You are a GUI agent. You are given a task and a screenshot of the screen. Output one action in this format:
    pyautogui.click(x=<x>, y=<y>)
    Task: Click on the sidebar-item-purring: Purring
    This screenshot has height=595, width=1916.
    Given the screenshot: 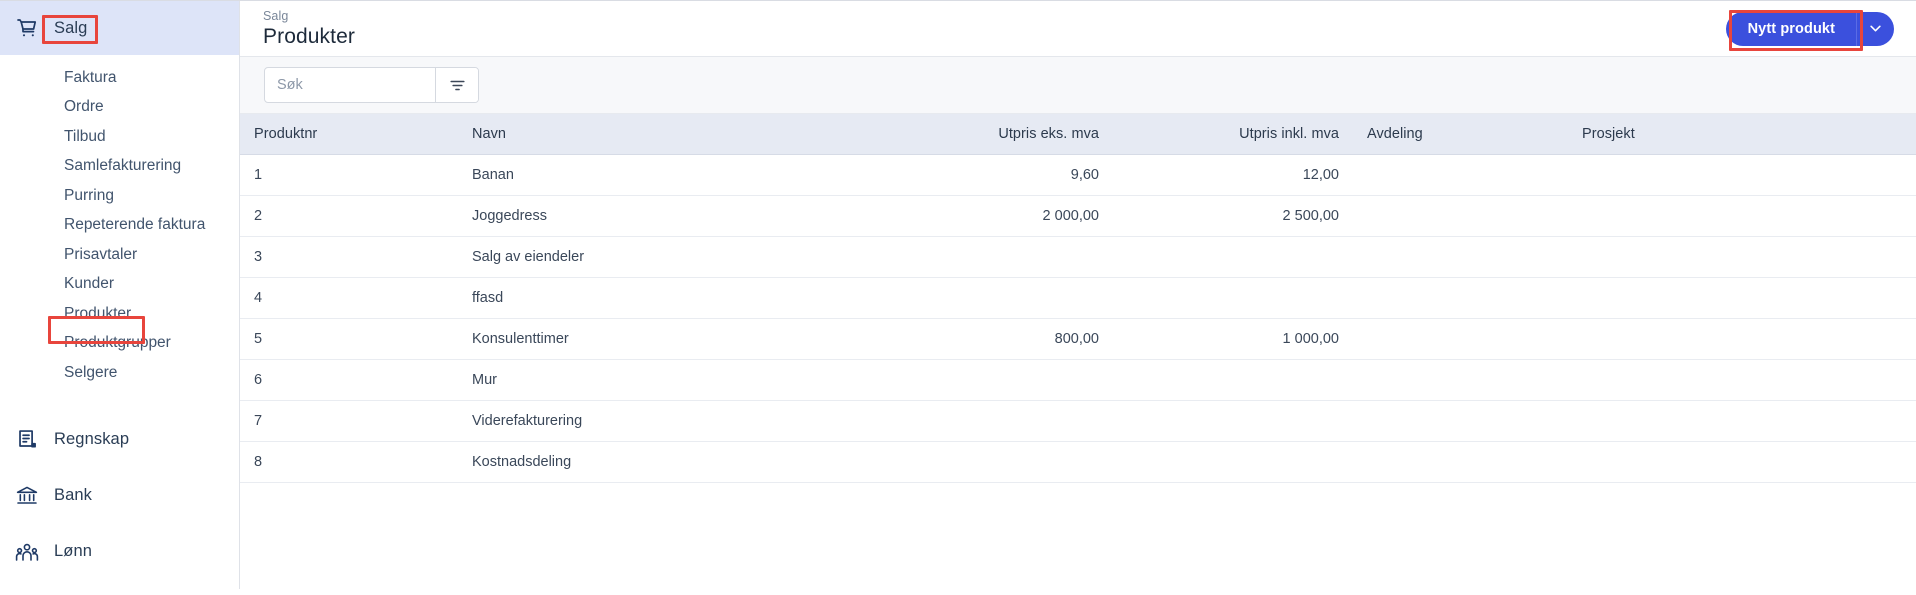 What is the action you would take?
    pyautogui.click(x=119, y=196)
    